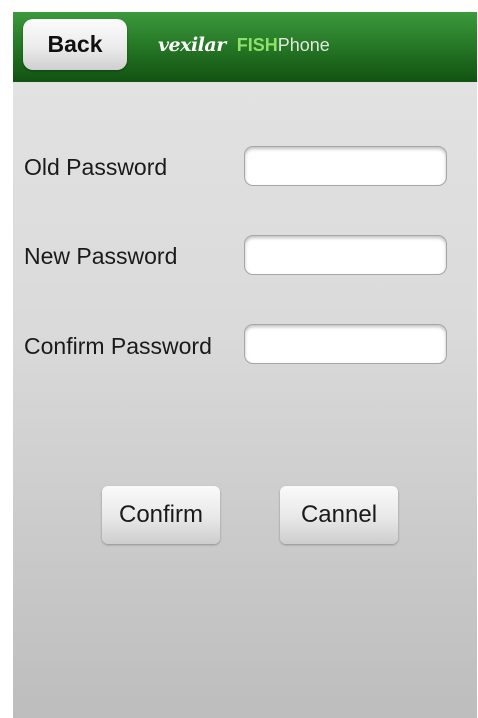 The image size is (478, 718). Describe the element at coordinates (192, 45) in the screenshot. I see `brand-vexilar: vexilar` at that location.